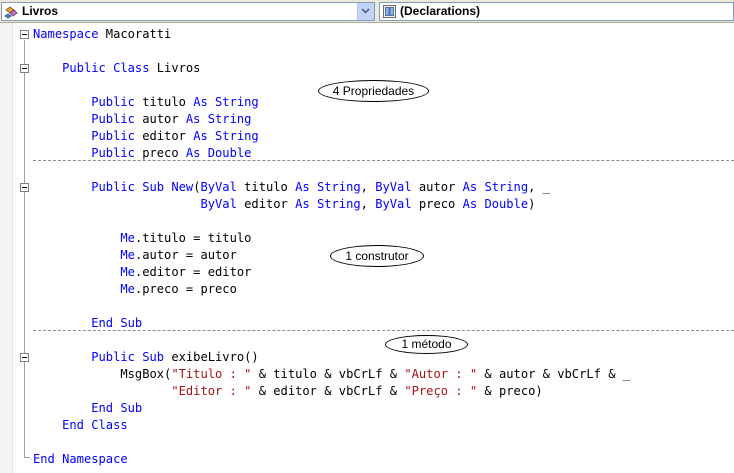 The width and height of the screenshot is (734, 473). I want to click on annotation-properties: 4 Propriedades, so click(373, 91).